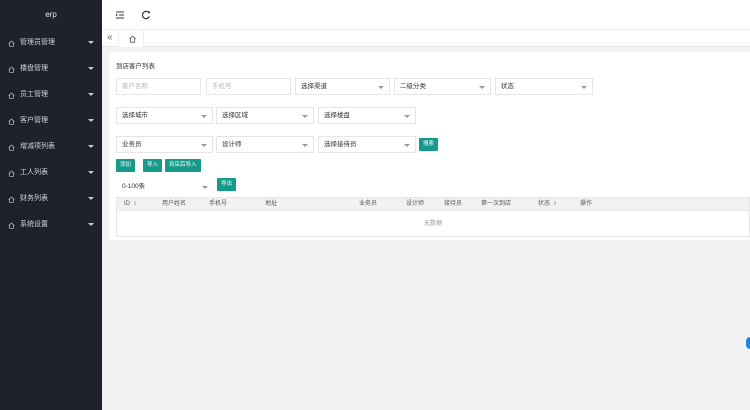 Image resolution: width=750 pixels, height=410 pixels. I want to click on sidebar-item-changes: 增减项列表, so click(51, 147).